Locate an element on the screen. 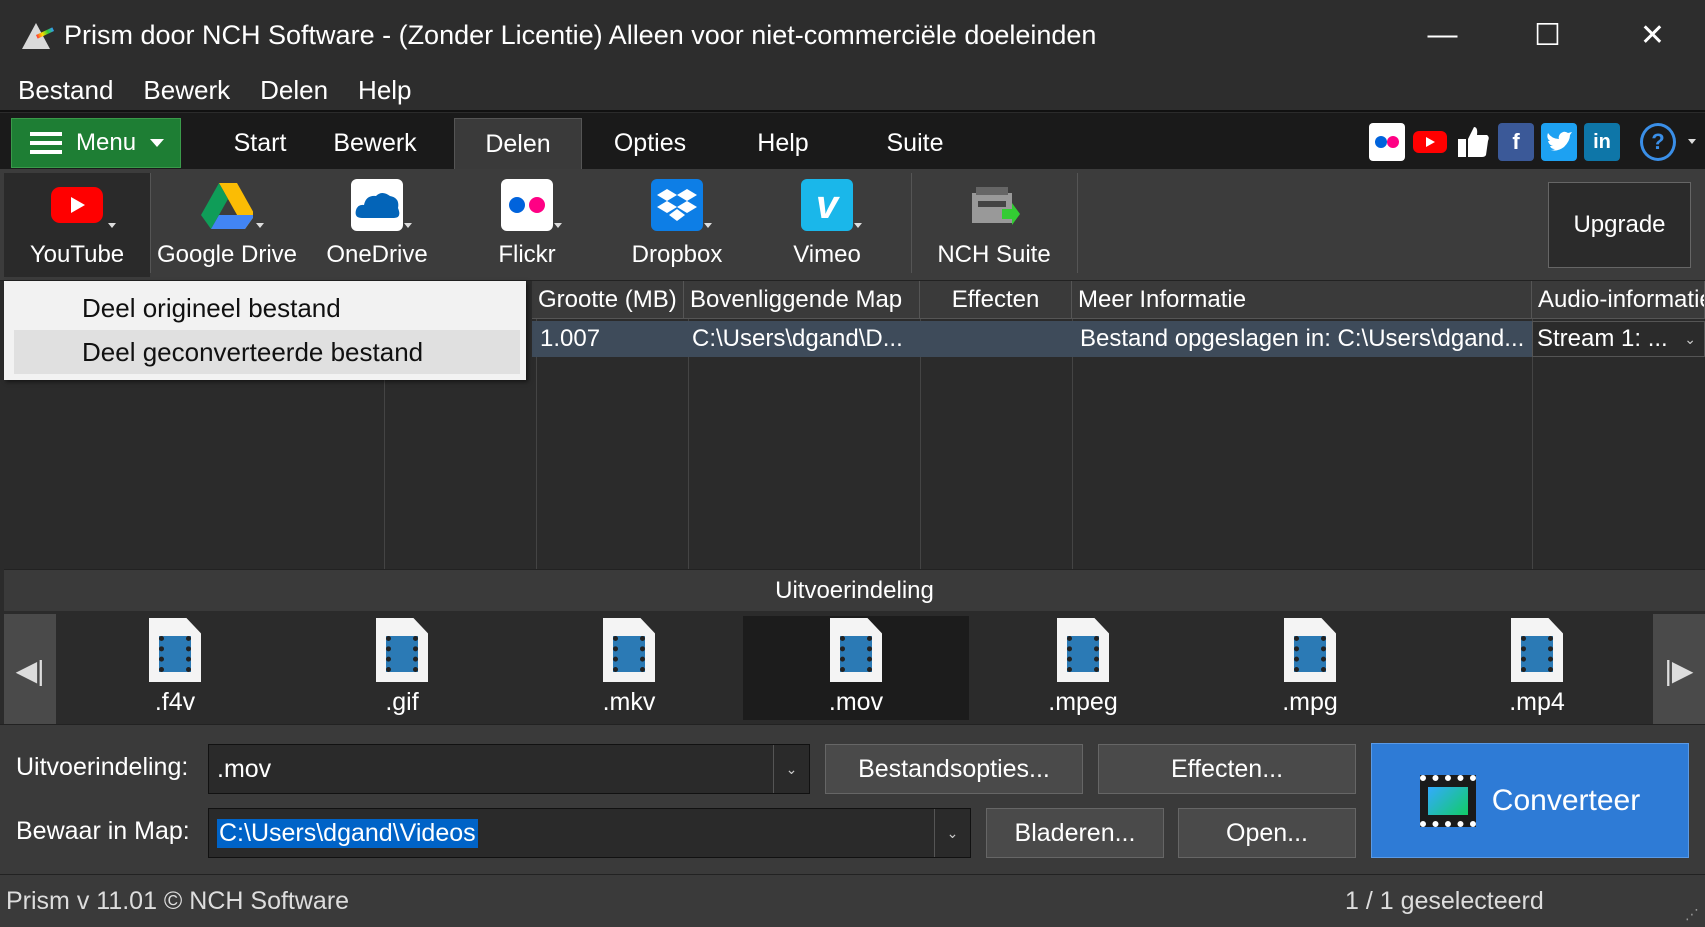  share-converted-file: Deel geconverteerde bestand is located at coordinates (267, 352).